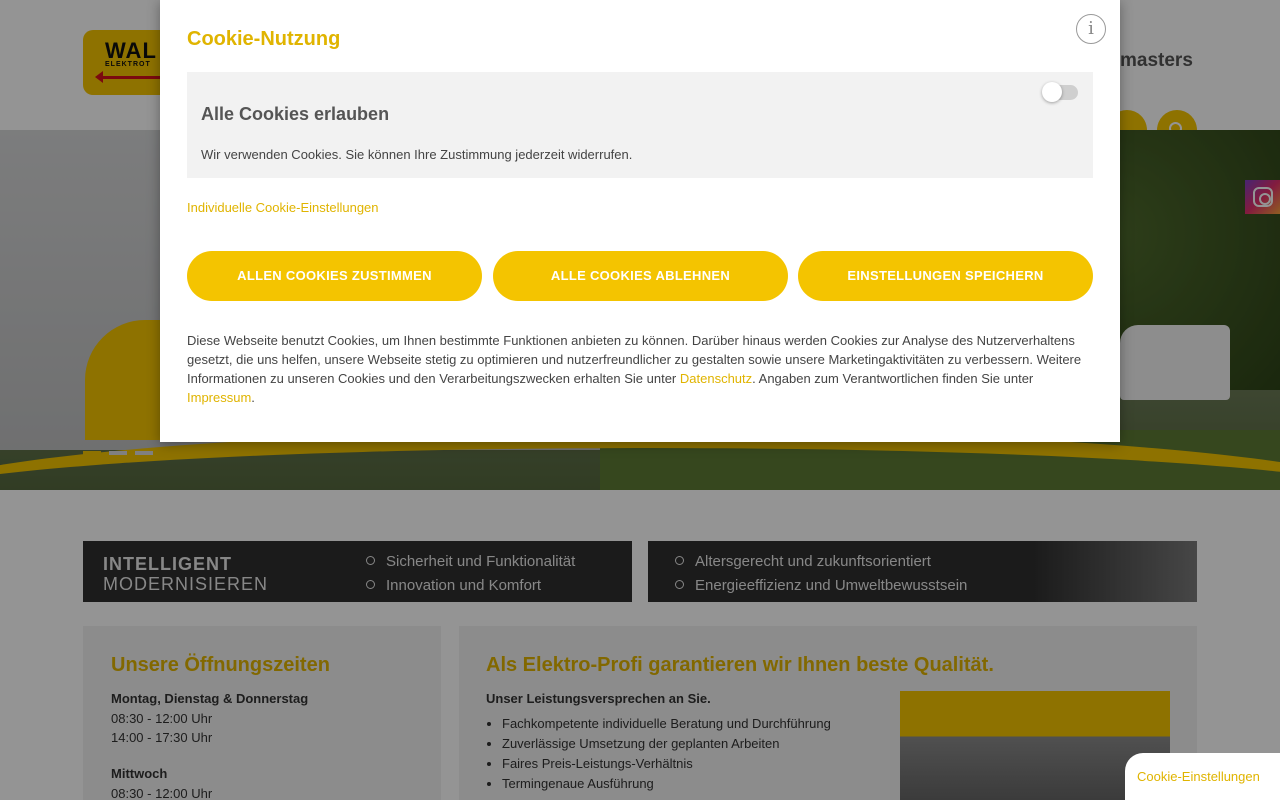 Image resolution: width=1280 pixels, height=800 pixels. I want to click on imprint-link: Impressum, so click(219, 397).